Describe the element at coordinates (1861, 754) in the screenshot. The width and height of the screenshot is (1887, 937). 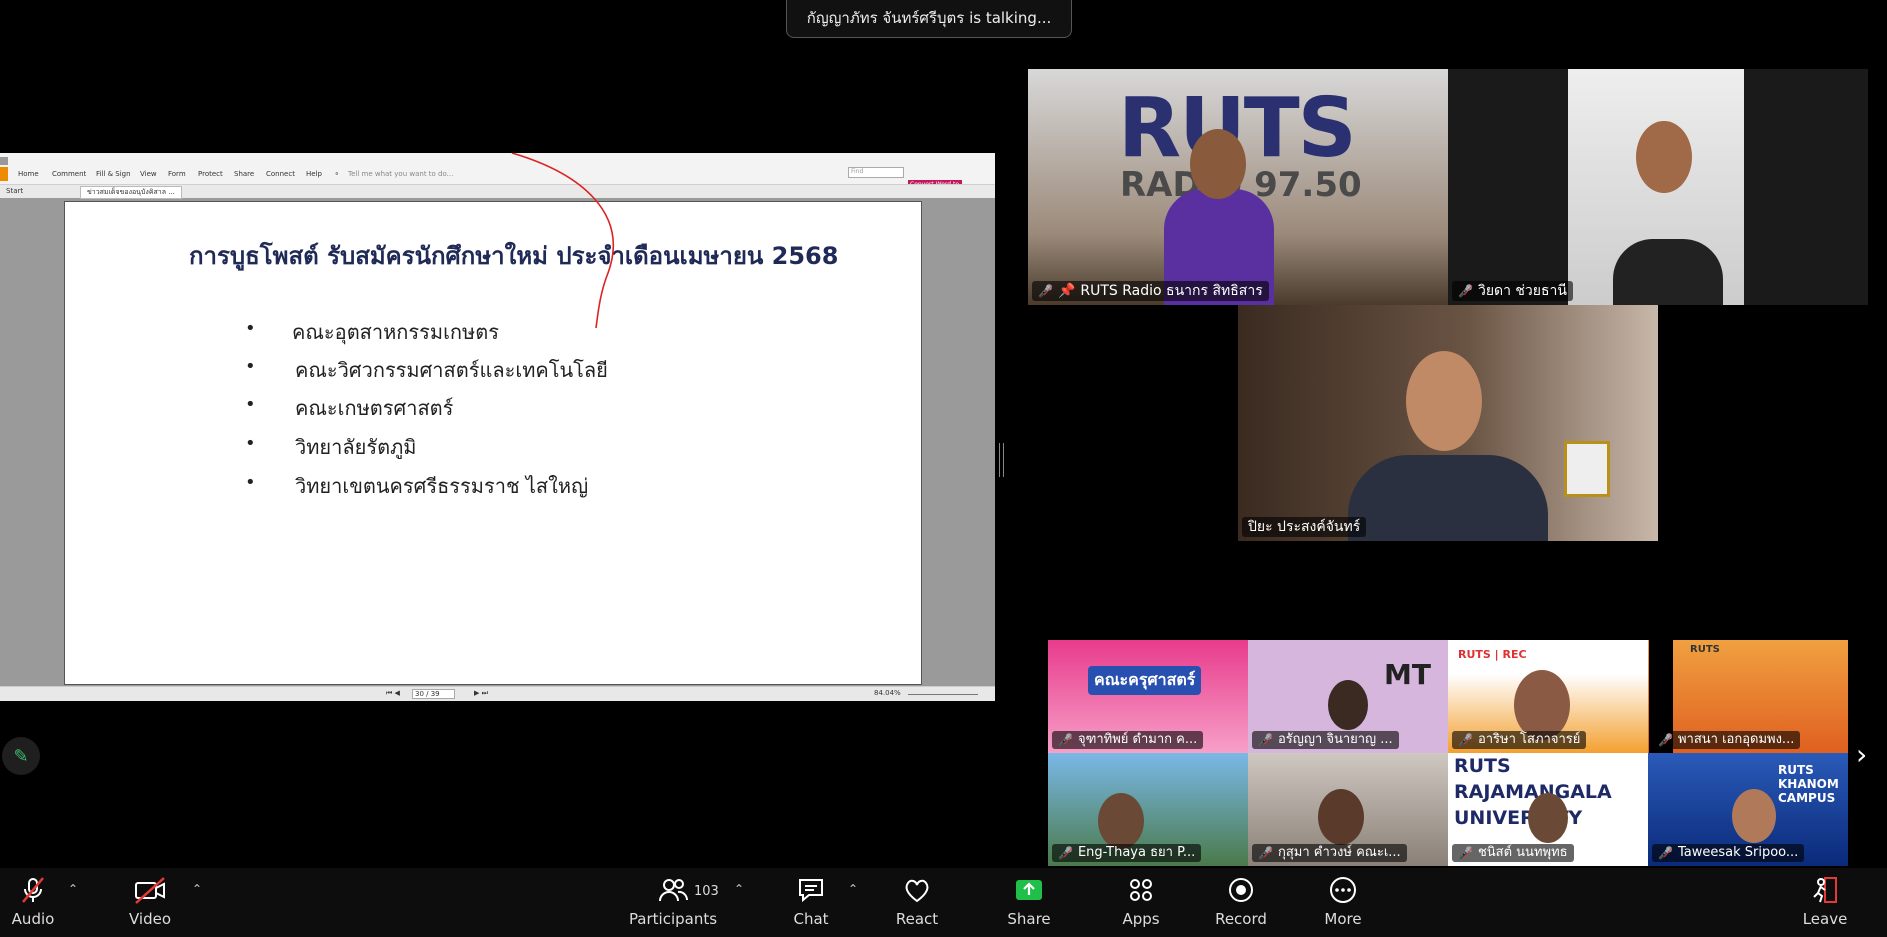
I see `gallery-next-icon: ›` at that location.